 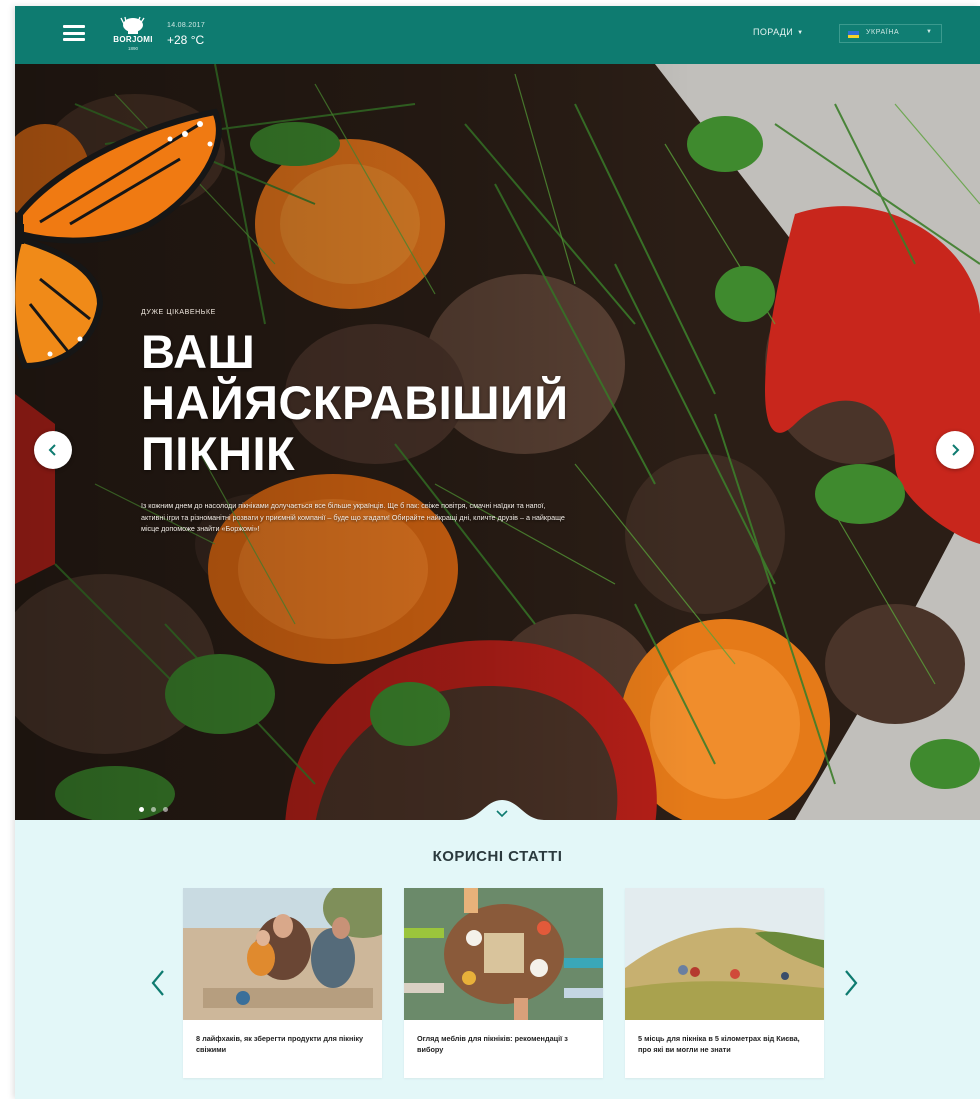 I want to click on country-selector: УКРАЇНА ▼, so click(x=890, y=33).